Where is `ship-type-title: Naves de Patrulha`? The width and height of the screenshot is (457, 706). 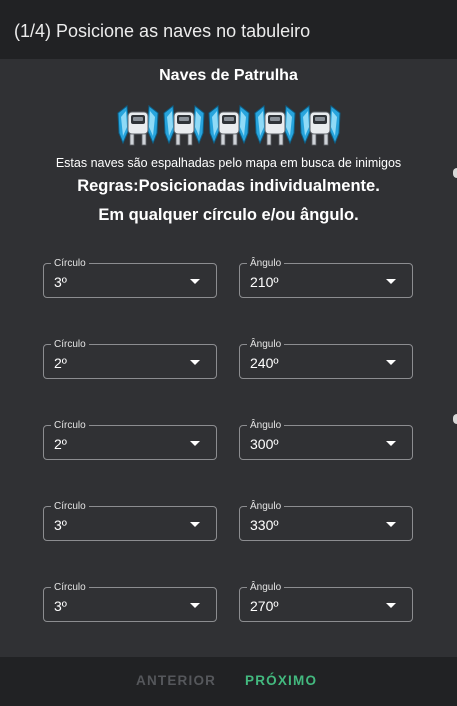
ship-type-title: Naves de Patrulha is located at coordinates (228, 75).